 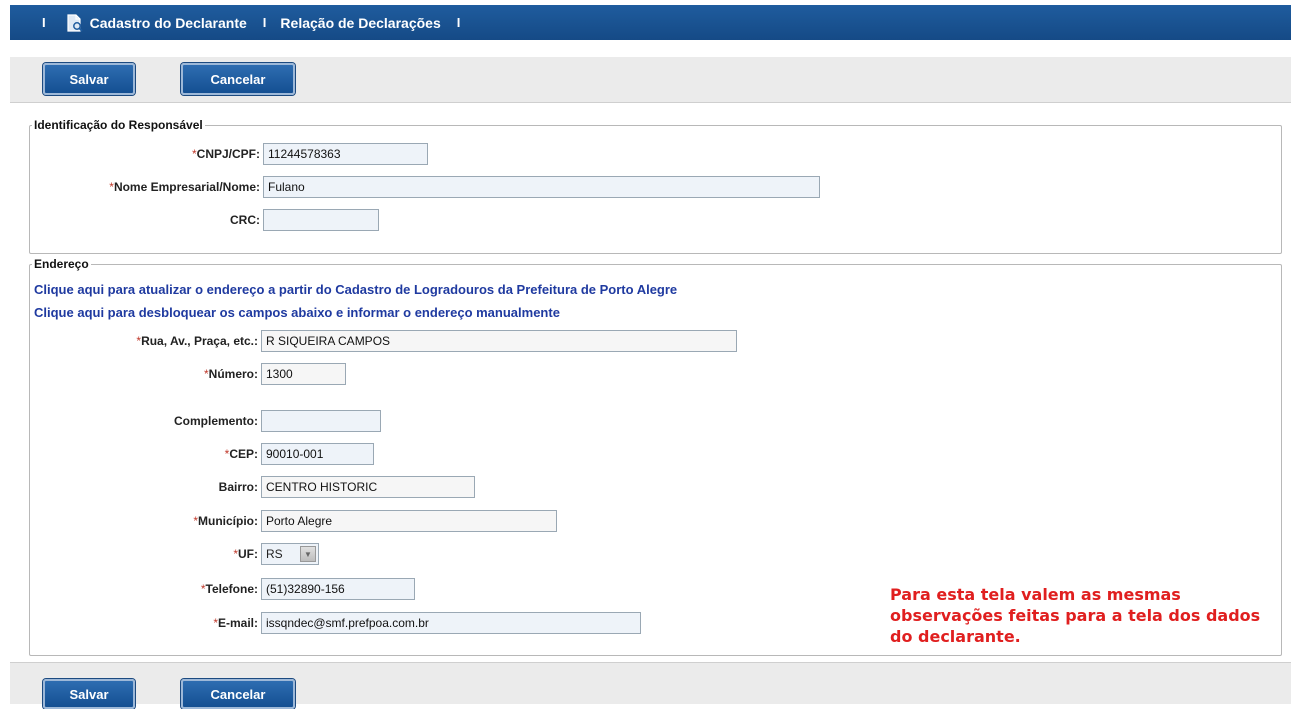 What do you see at coordinates (225, 154) in the screenshot?
I see `cnpj-label: *CNPJ/CPF:` at bounding box center [225, 154].